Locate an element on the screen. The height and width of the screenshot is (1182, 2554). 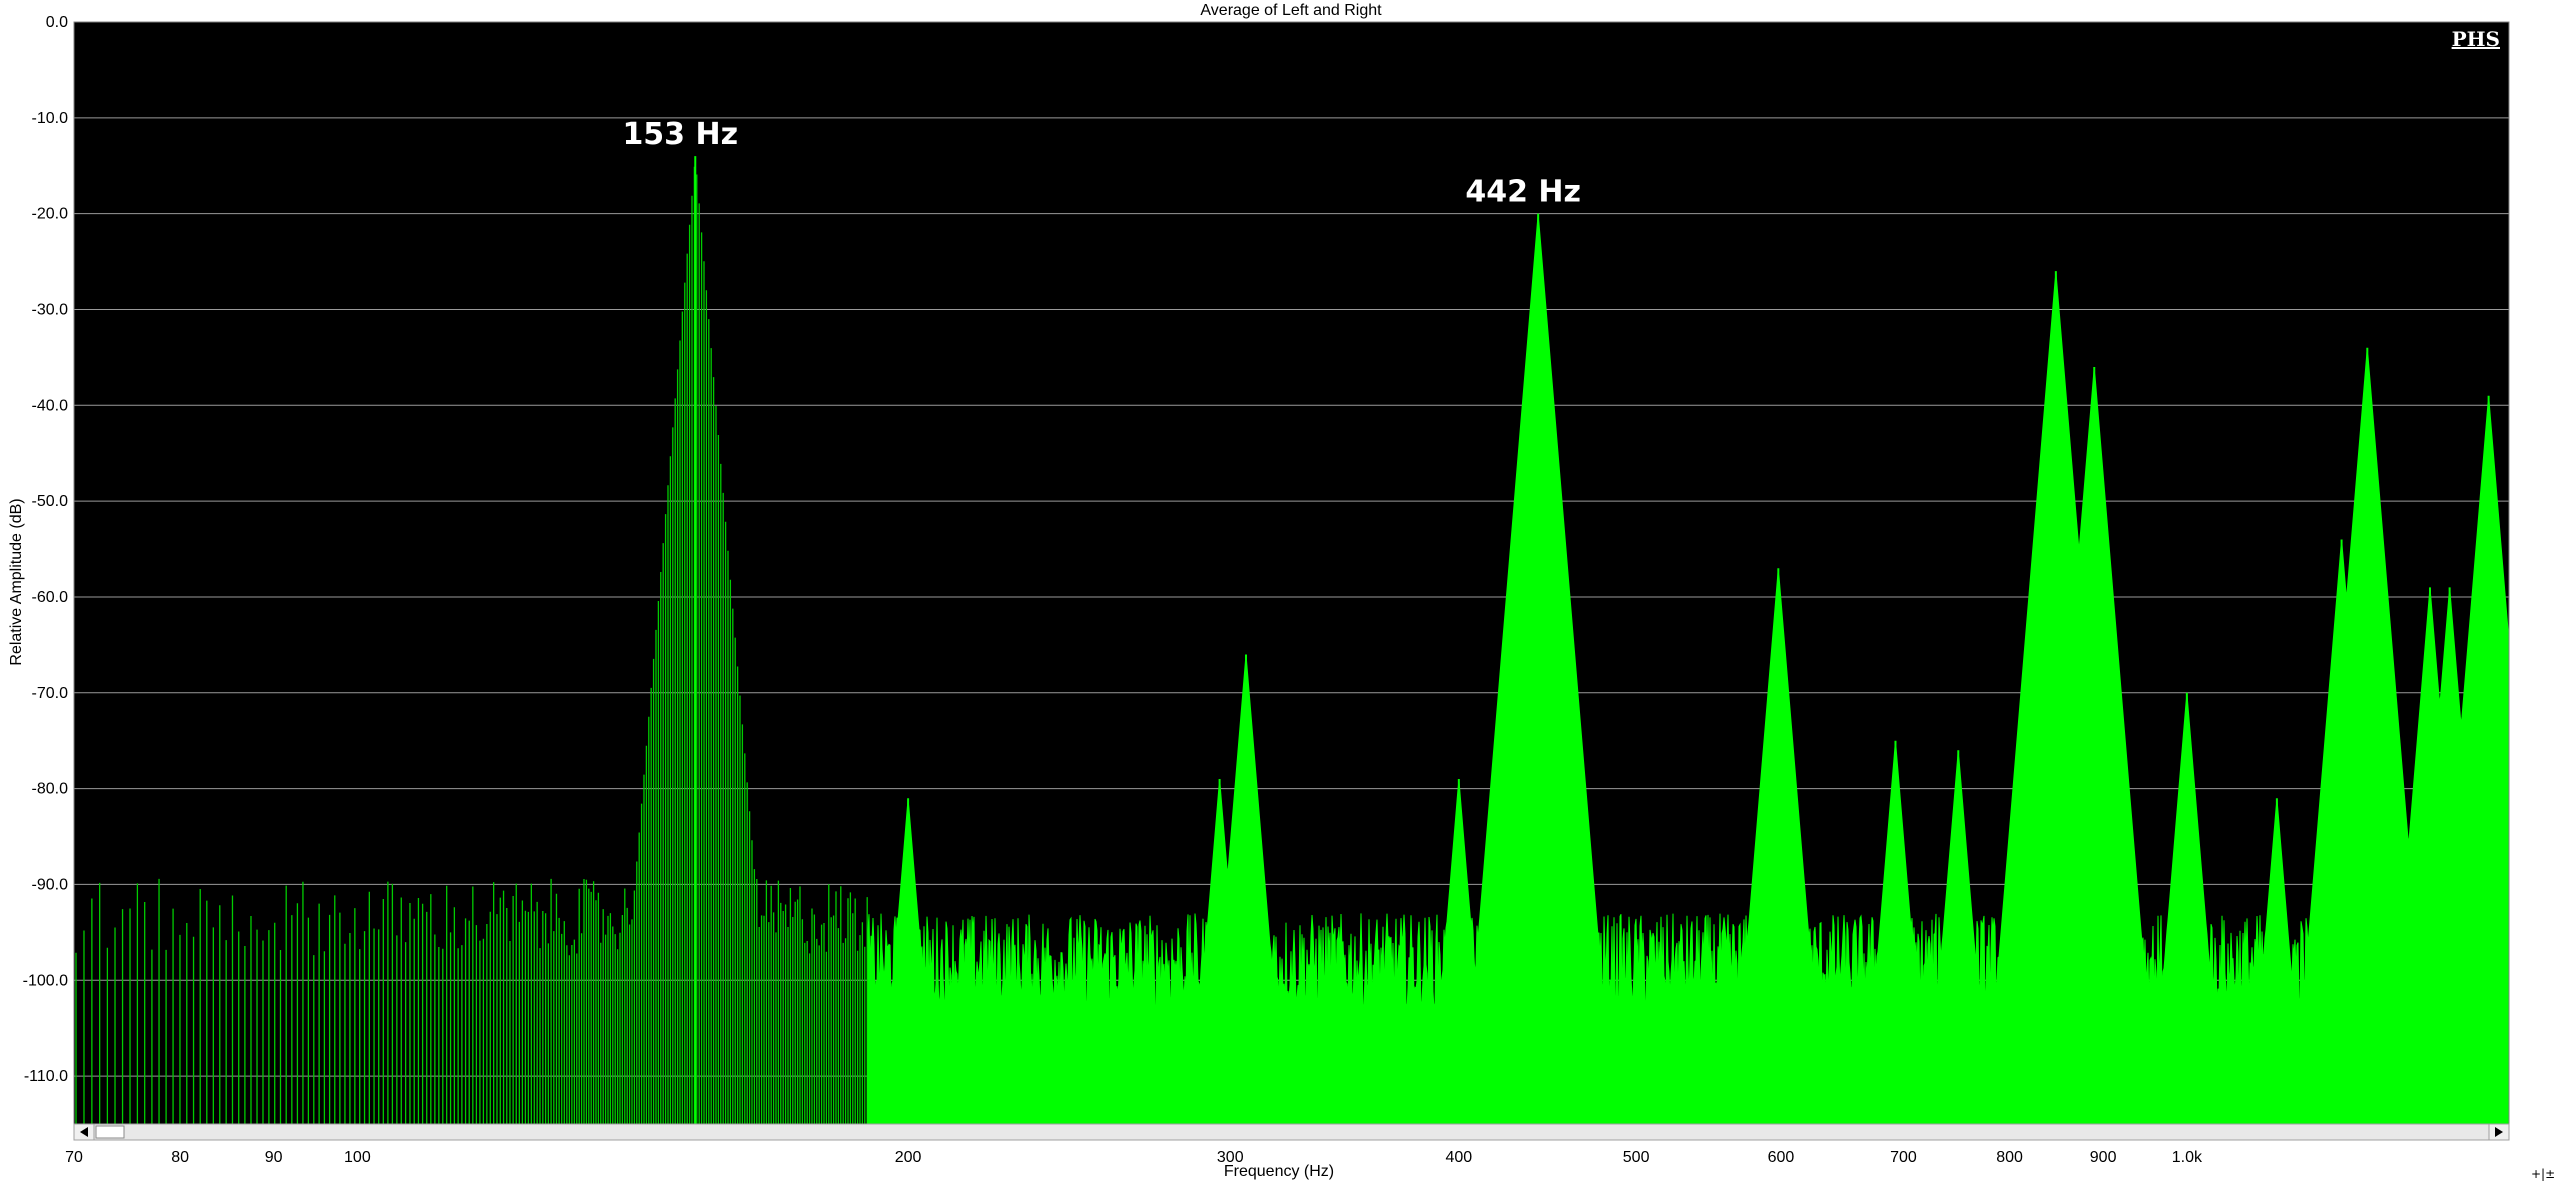
y-tick-label: -70.0 is located at coordinates (50, 693).